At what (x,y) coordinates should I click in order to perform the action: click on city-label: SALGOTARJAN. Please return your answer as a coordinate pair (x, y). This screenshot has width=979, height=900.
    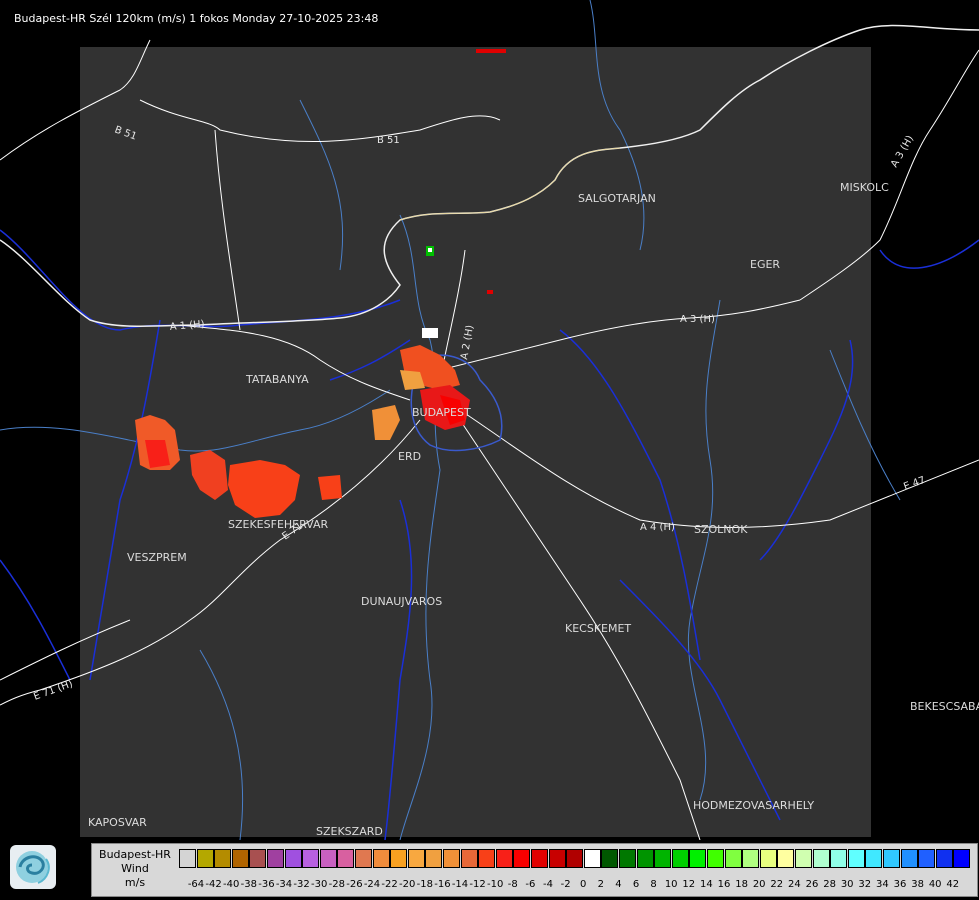
    Looking at the image, I should click on (617, 198).